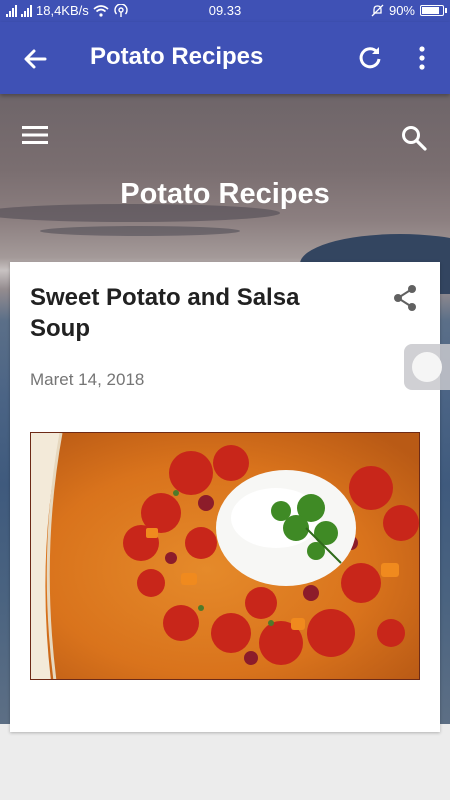  What do you see at coordinates (87, 379) in the screenshot?
I see `post-date: Maret 14, 2018` at bounding box center [87, 379].